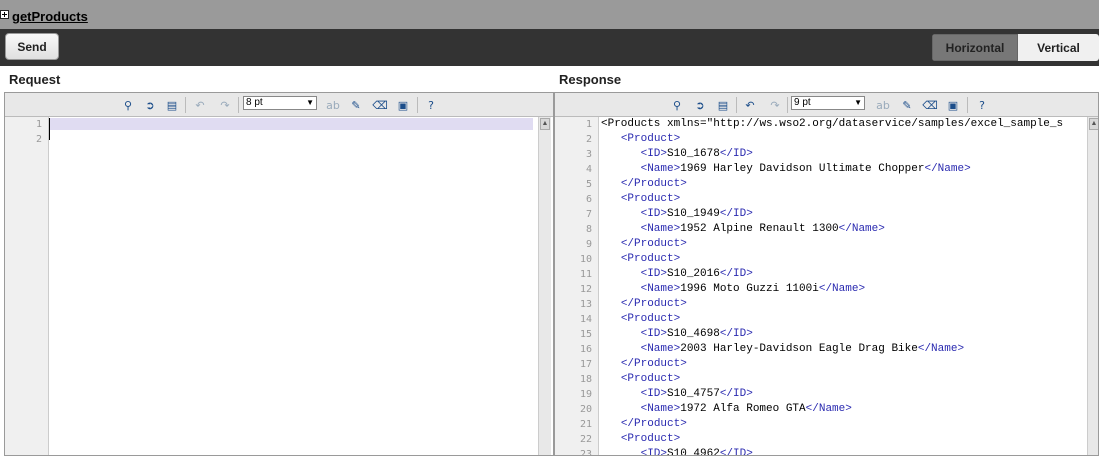 This screenshot has width=1099, height=456. What do you see at coordinates (1092, 286) in the screenshot?
I see `response-scrollbar: ▲` at bounding box center [1092, 286].